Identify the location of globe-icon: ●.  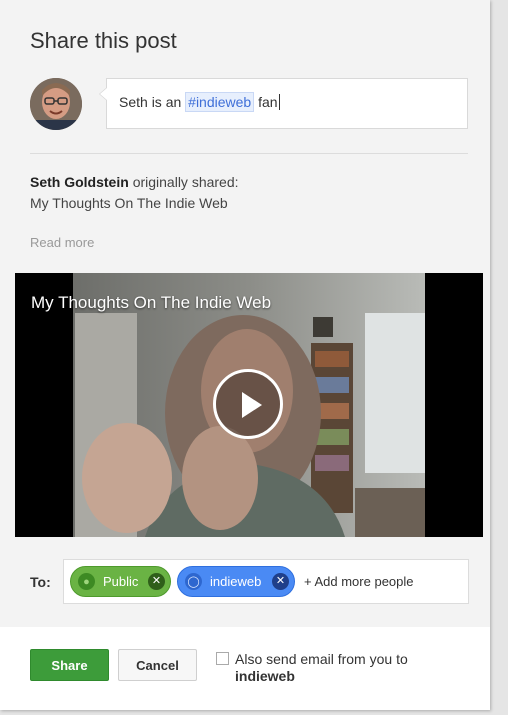
(86, 581).